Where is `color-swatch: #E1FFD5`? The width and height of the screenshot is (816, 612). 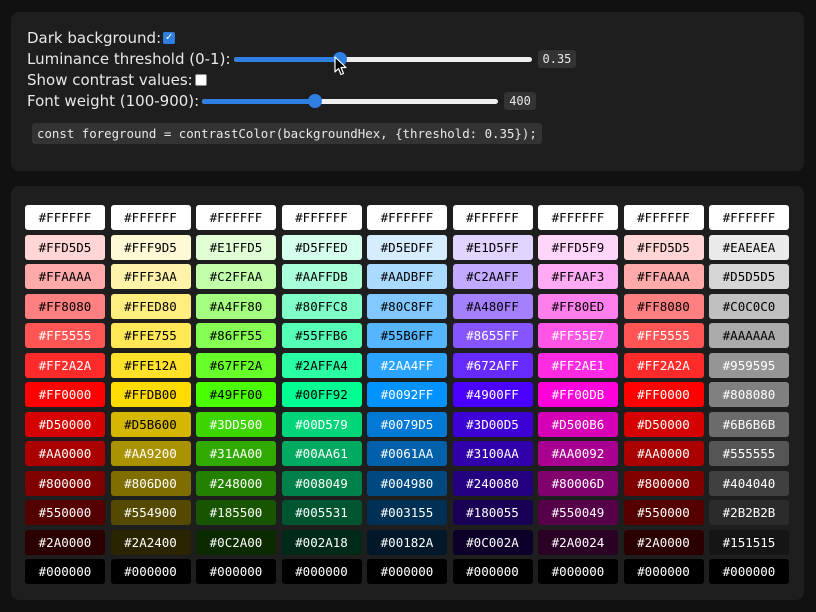
color-swatch: #E1FFD5 is located at coordinates (236, 247).